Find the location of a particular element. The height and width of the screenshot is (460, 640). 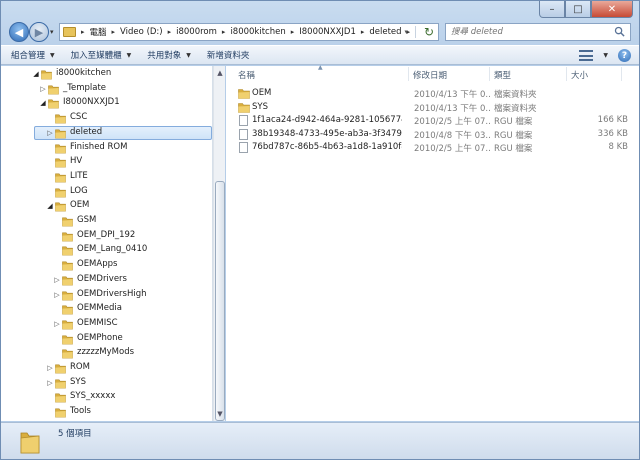

file-name: OEM is located at coordinates (262, 93).